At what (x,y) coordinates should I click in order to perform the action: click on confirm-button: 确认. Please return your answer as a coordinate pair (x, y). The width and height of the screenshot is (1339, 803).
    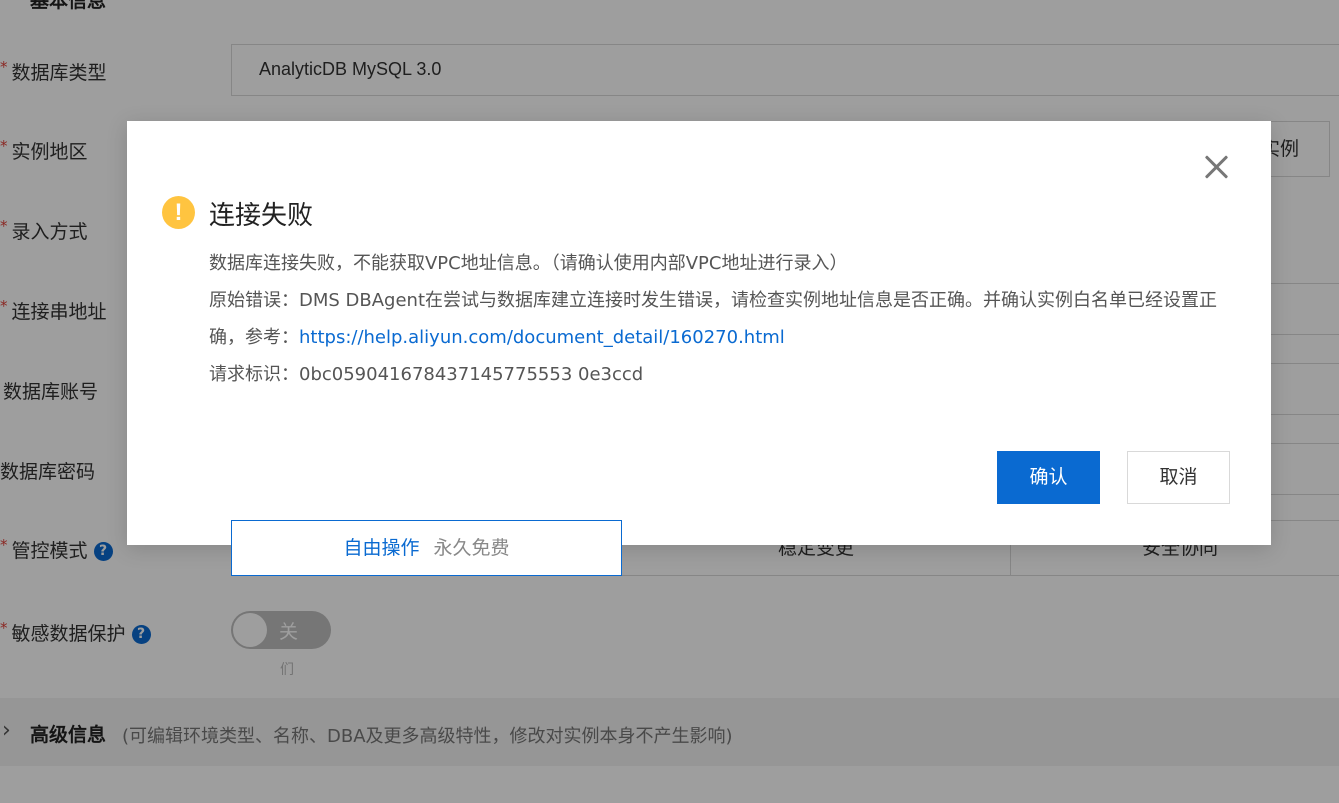
    Looking at the image, I should click on (1048, 477).